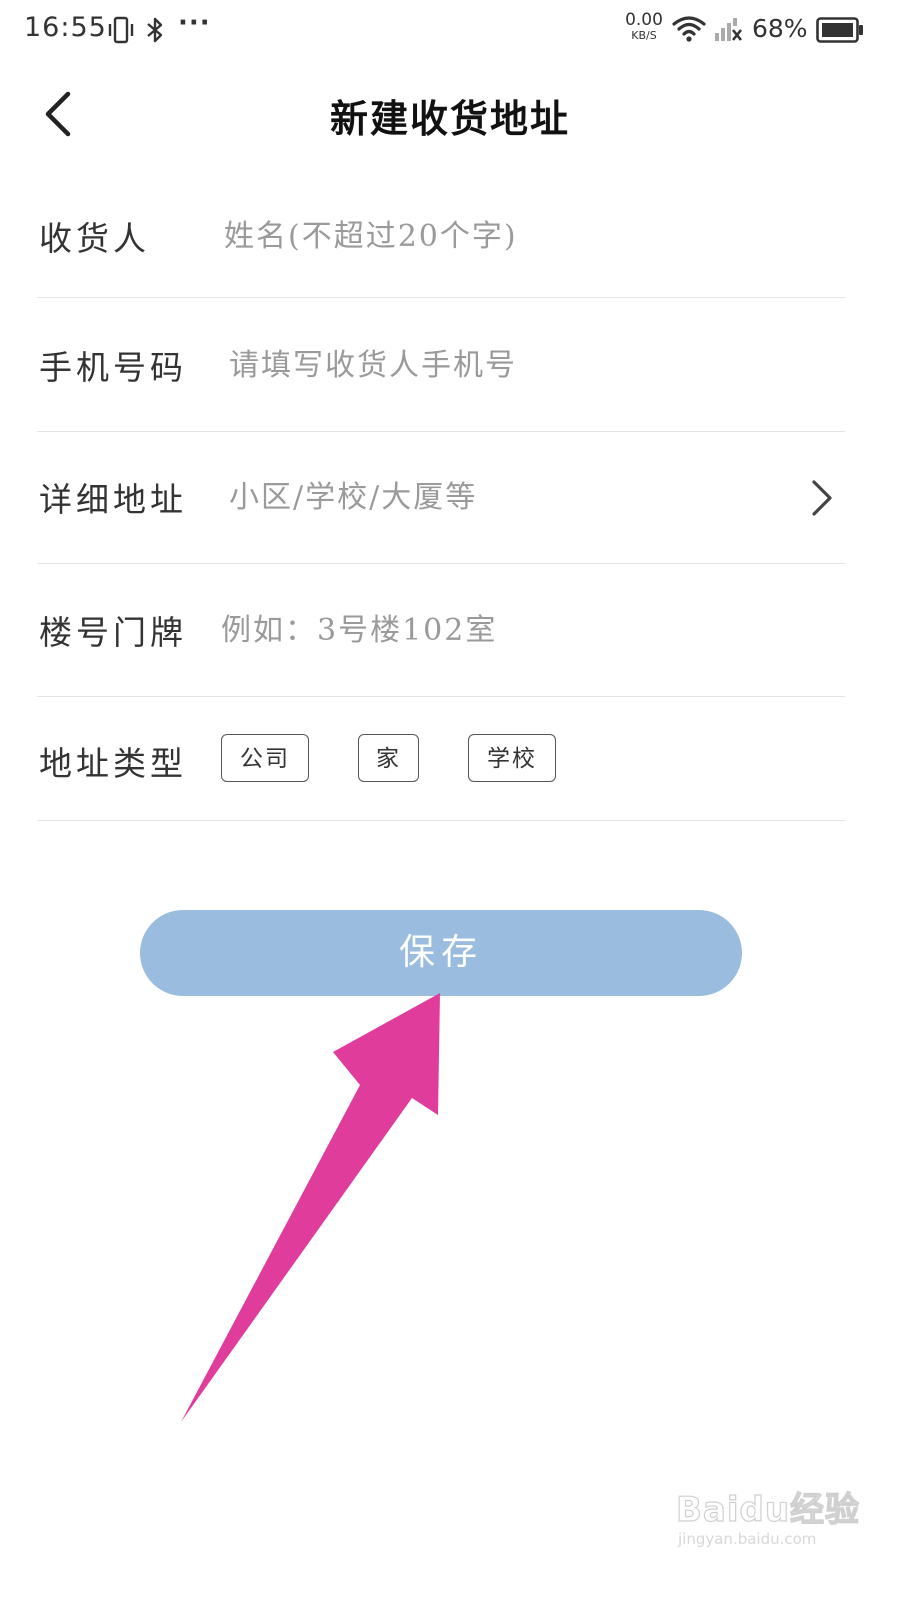 This screenshot has width=900, height=1600. What do you see at coordinates (388, 758) in the screenshot?
I see `address-type-home-tag: 家` at bounding box center [388, 758].